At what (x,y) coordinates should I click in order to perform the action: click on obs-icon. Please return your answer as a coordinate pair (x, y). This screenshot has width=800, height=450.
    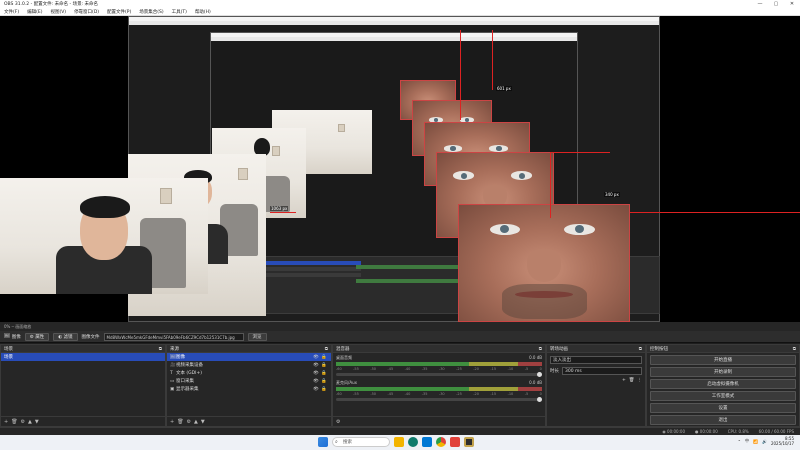
    Looking at the image, I should click on (469, 442).